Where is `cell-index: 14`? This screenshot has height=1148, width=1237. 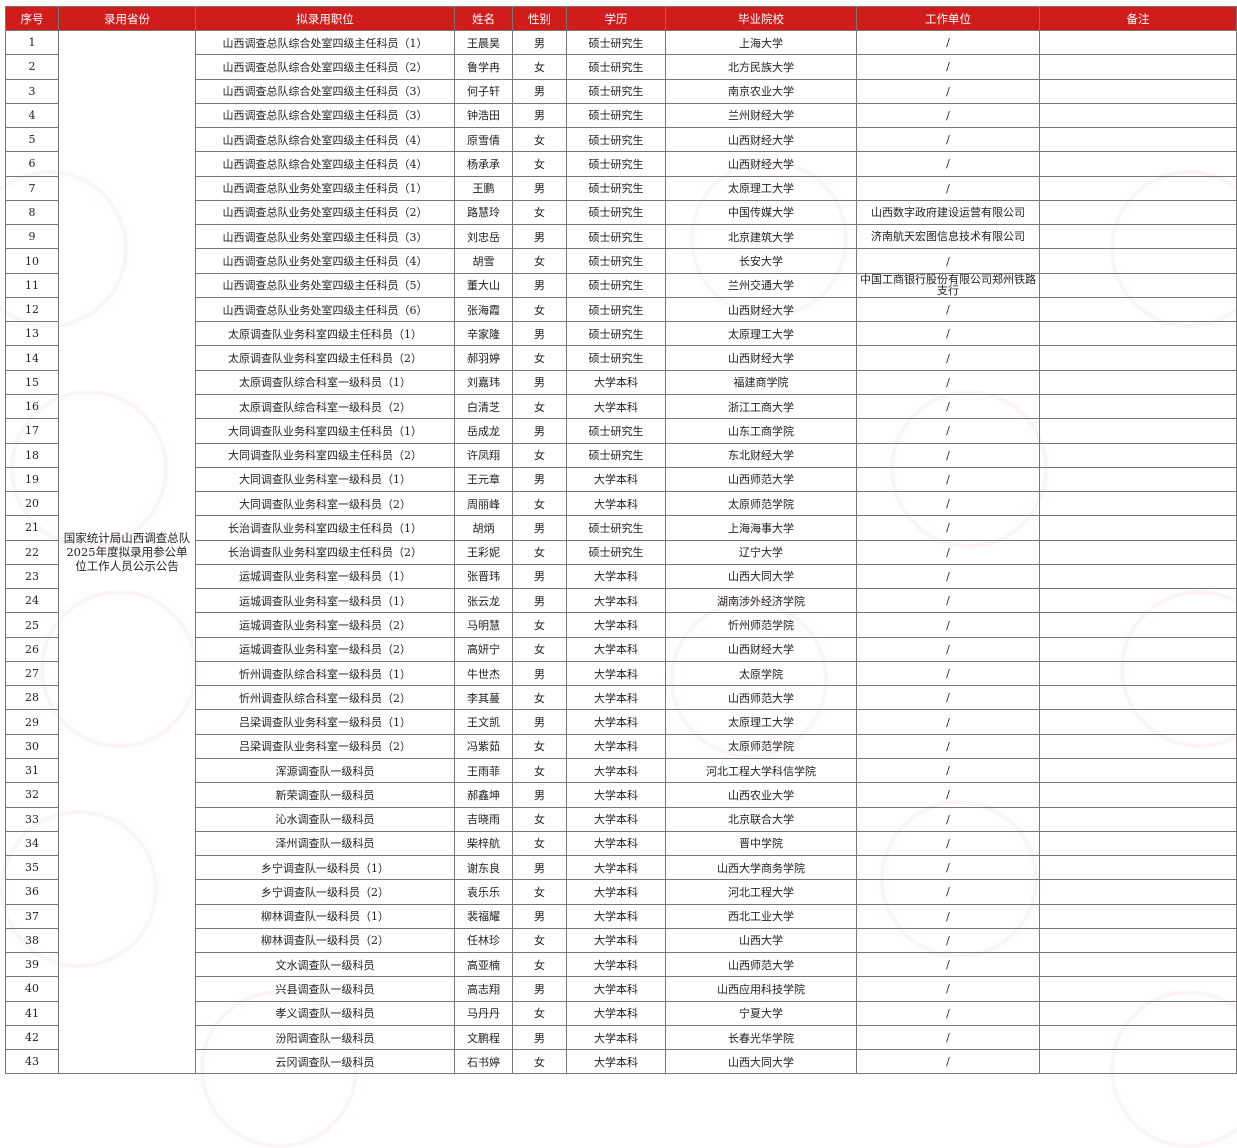 cell-index: 14 is located at coordinates (32, 358).